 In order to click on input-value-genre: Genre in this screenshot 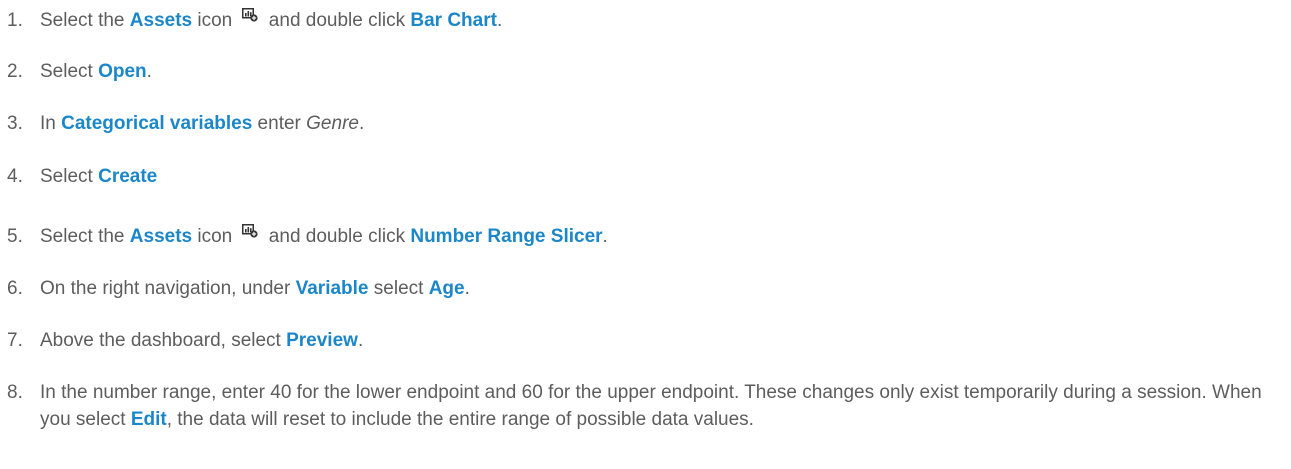, I will do `click(332, 123)`.